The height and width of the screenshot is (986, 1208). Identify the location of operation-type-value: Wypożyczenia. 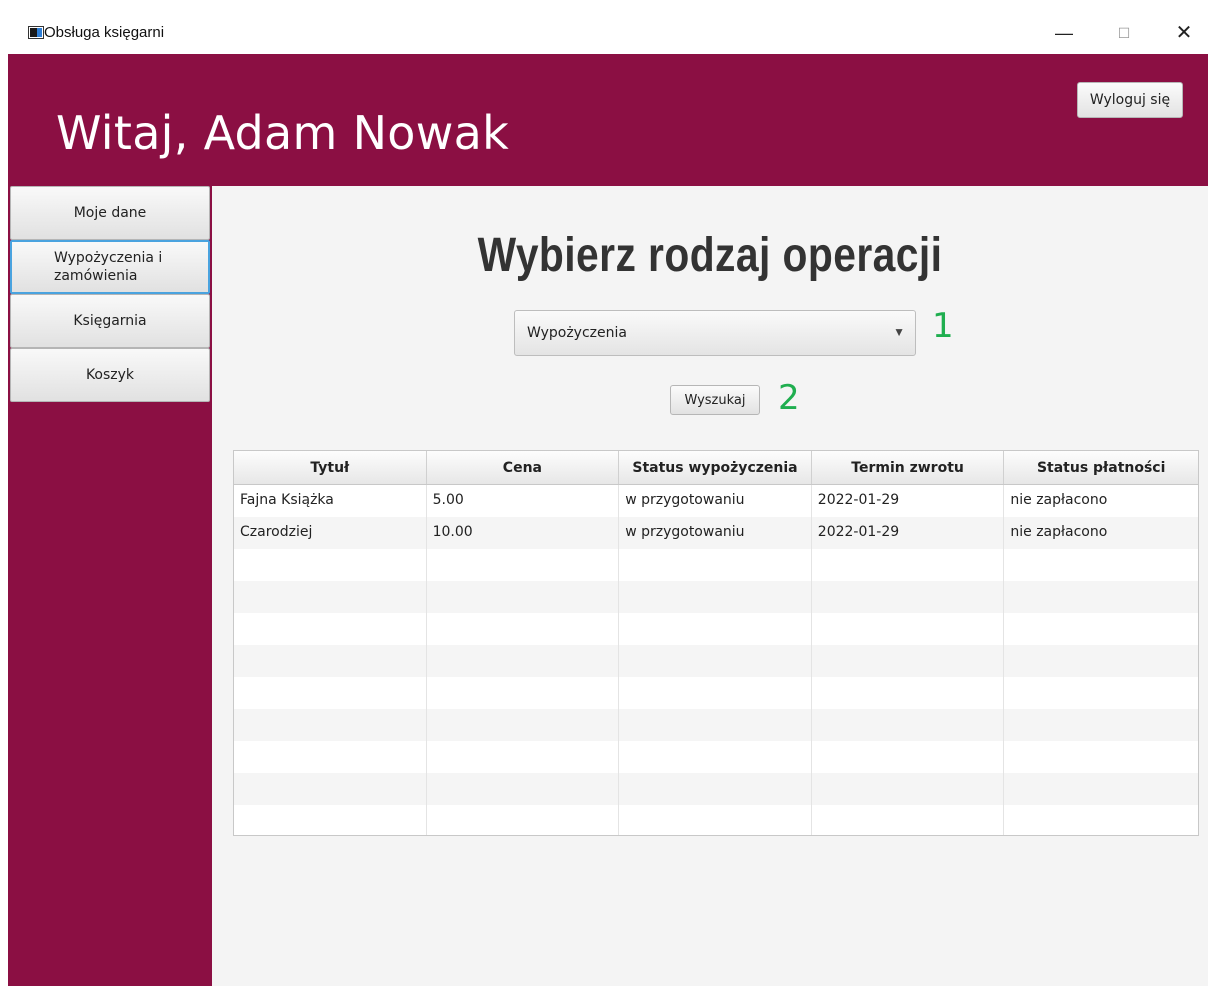
(577, 333).